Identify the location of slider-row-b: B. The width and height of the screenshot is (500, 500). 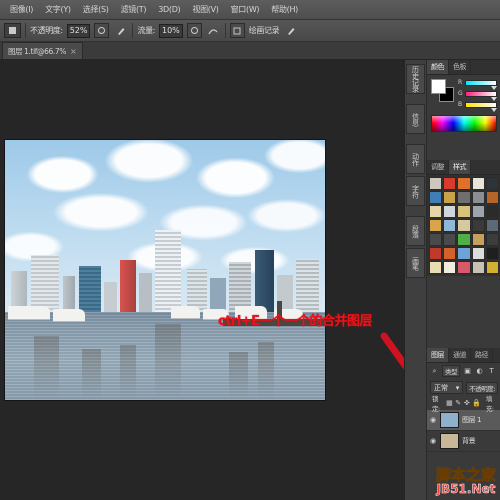
(477, 106).